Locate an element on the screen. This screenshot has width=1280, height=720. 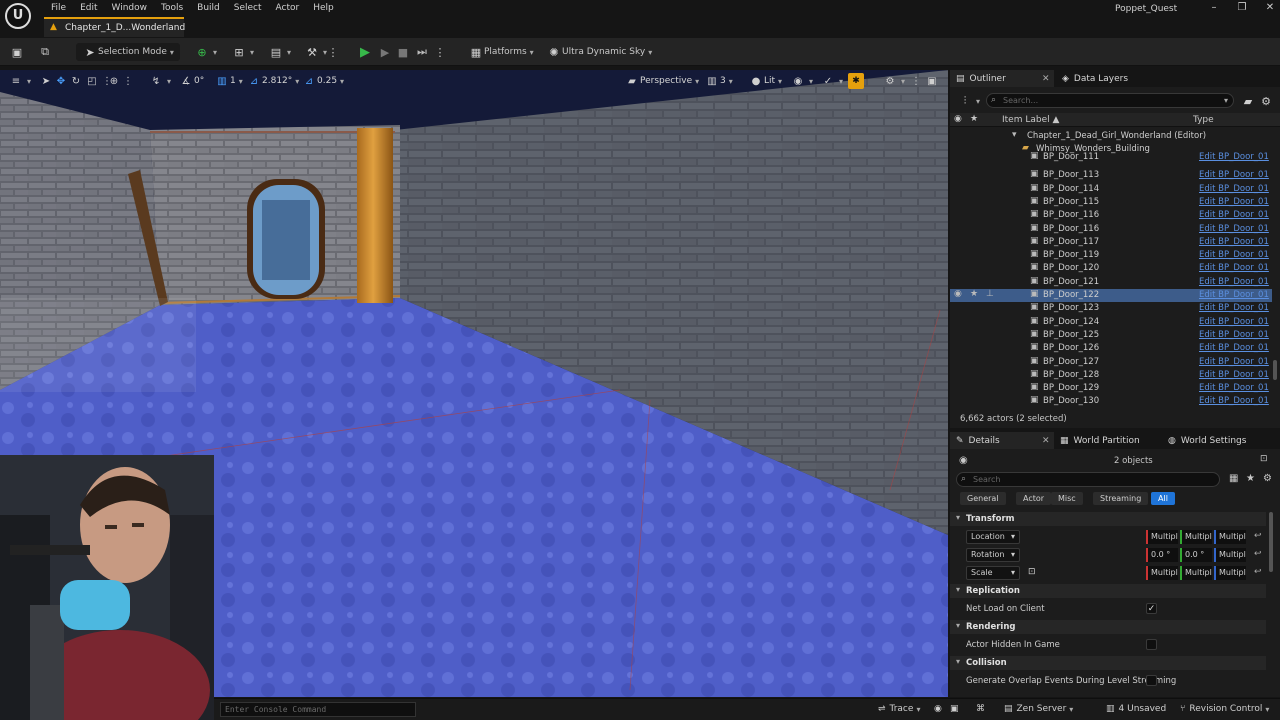
star-column-icon: ★ is located at coordinates (974, 119).